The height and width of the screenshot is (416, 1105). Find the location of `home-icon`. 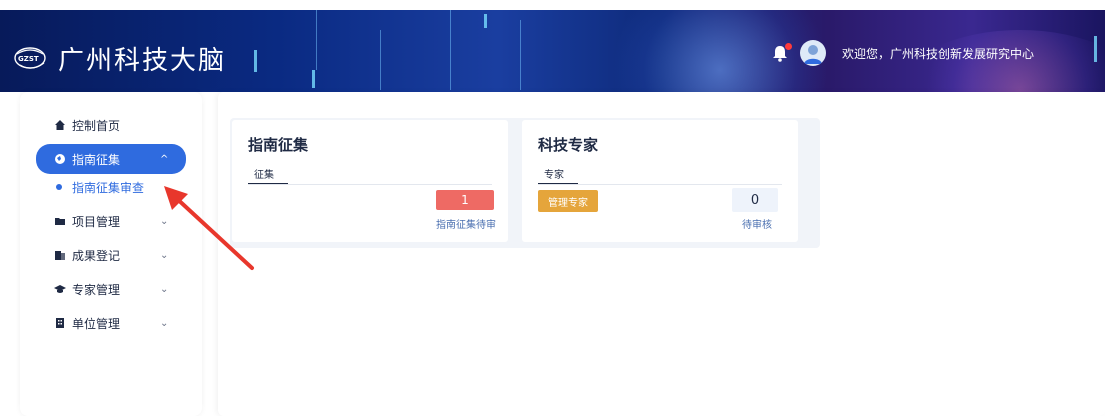

home-icon is located at coordinates (60, 125).